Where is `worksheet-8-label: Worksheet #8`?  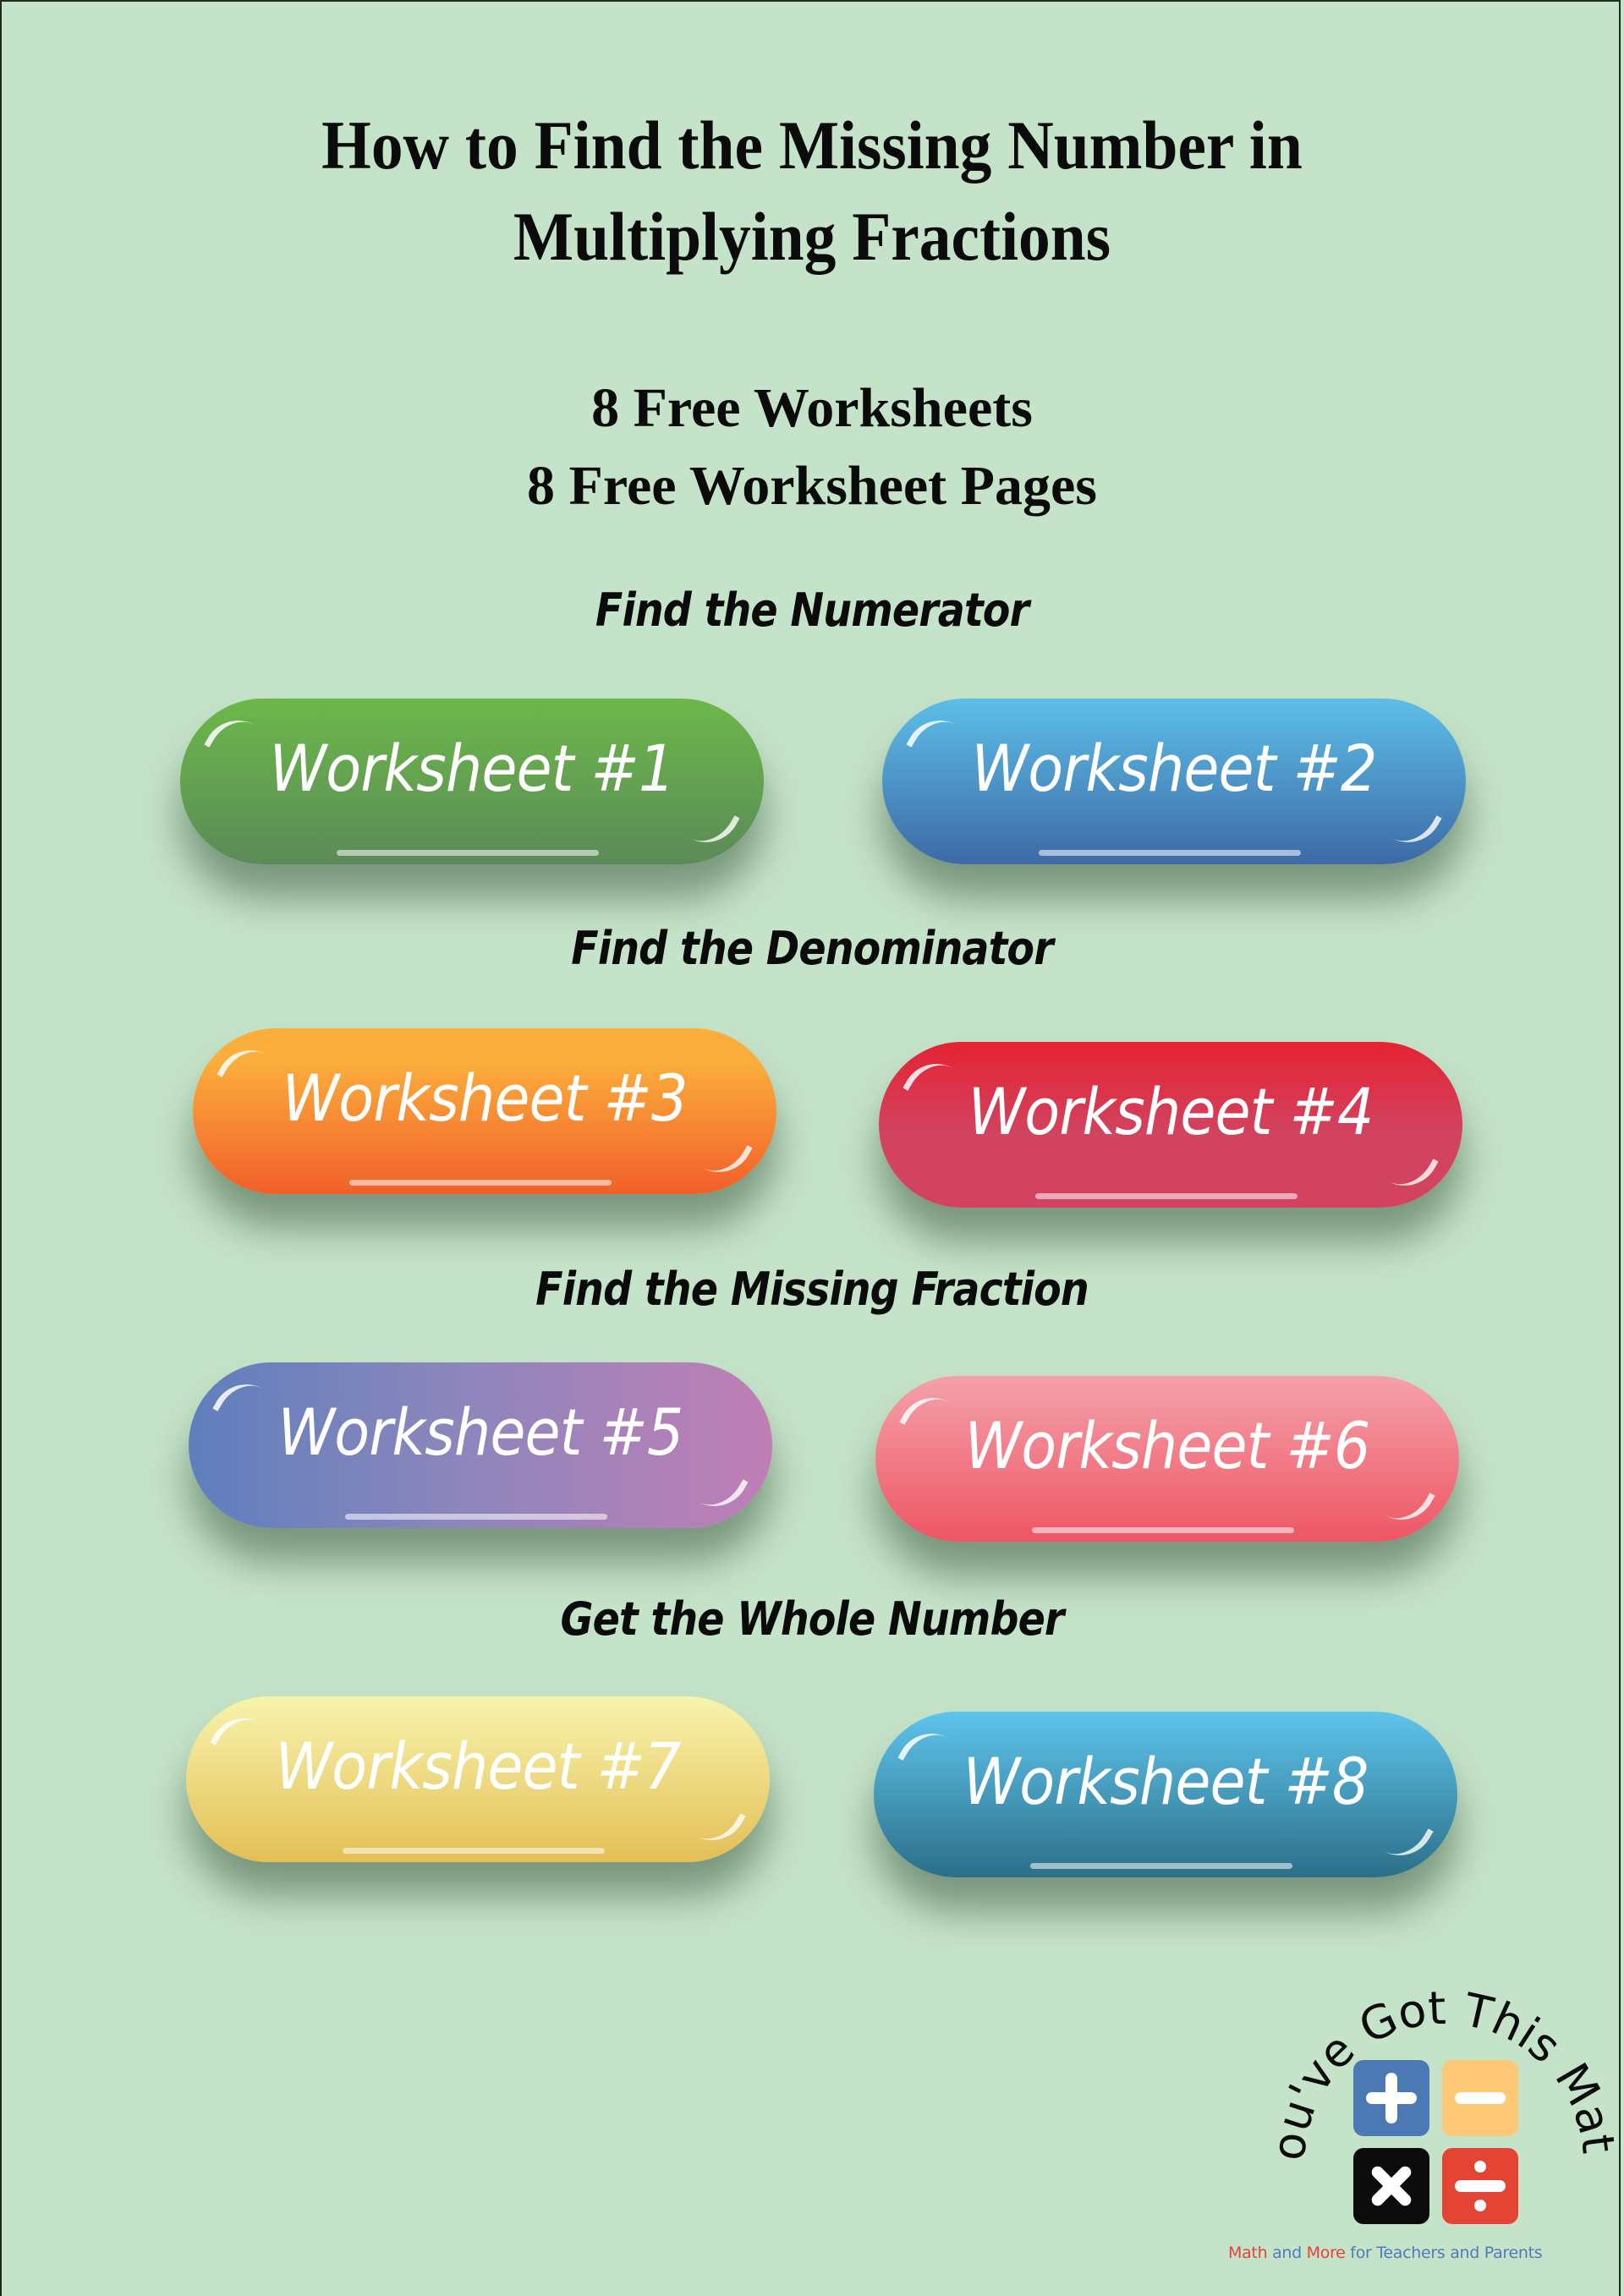 worksheet-8-label: Worksheet #8 is located at coordinates (1166, 1782).